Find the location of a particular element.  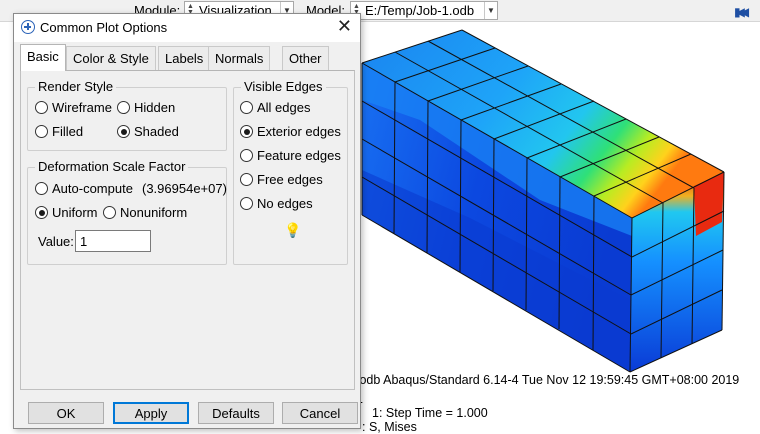

radio-label: Exterior edges is located at coordinates (299, 131).